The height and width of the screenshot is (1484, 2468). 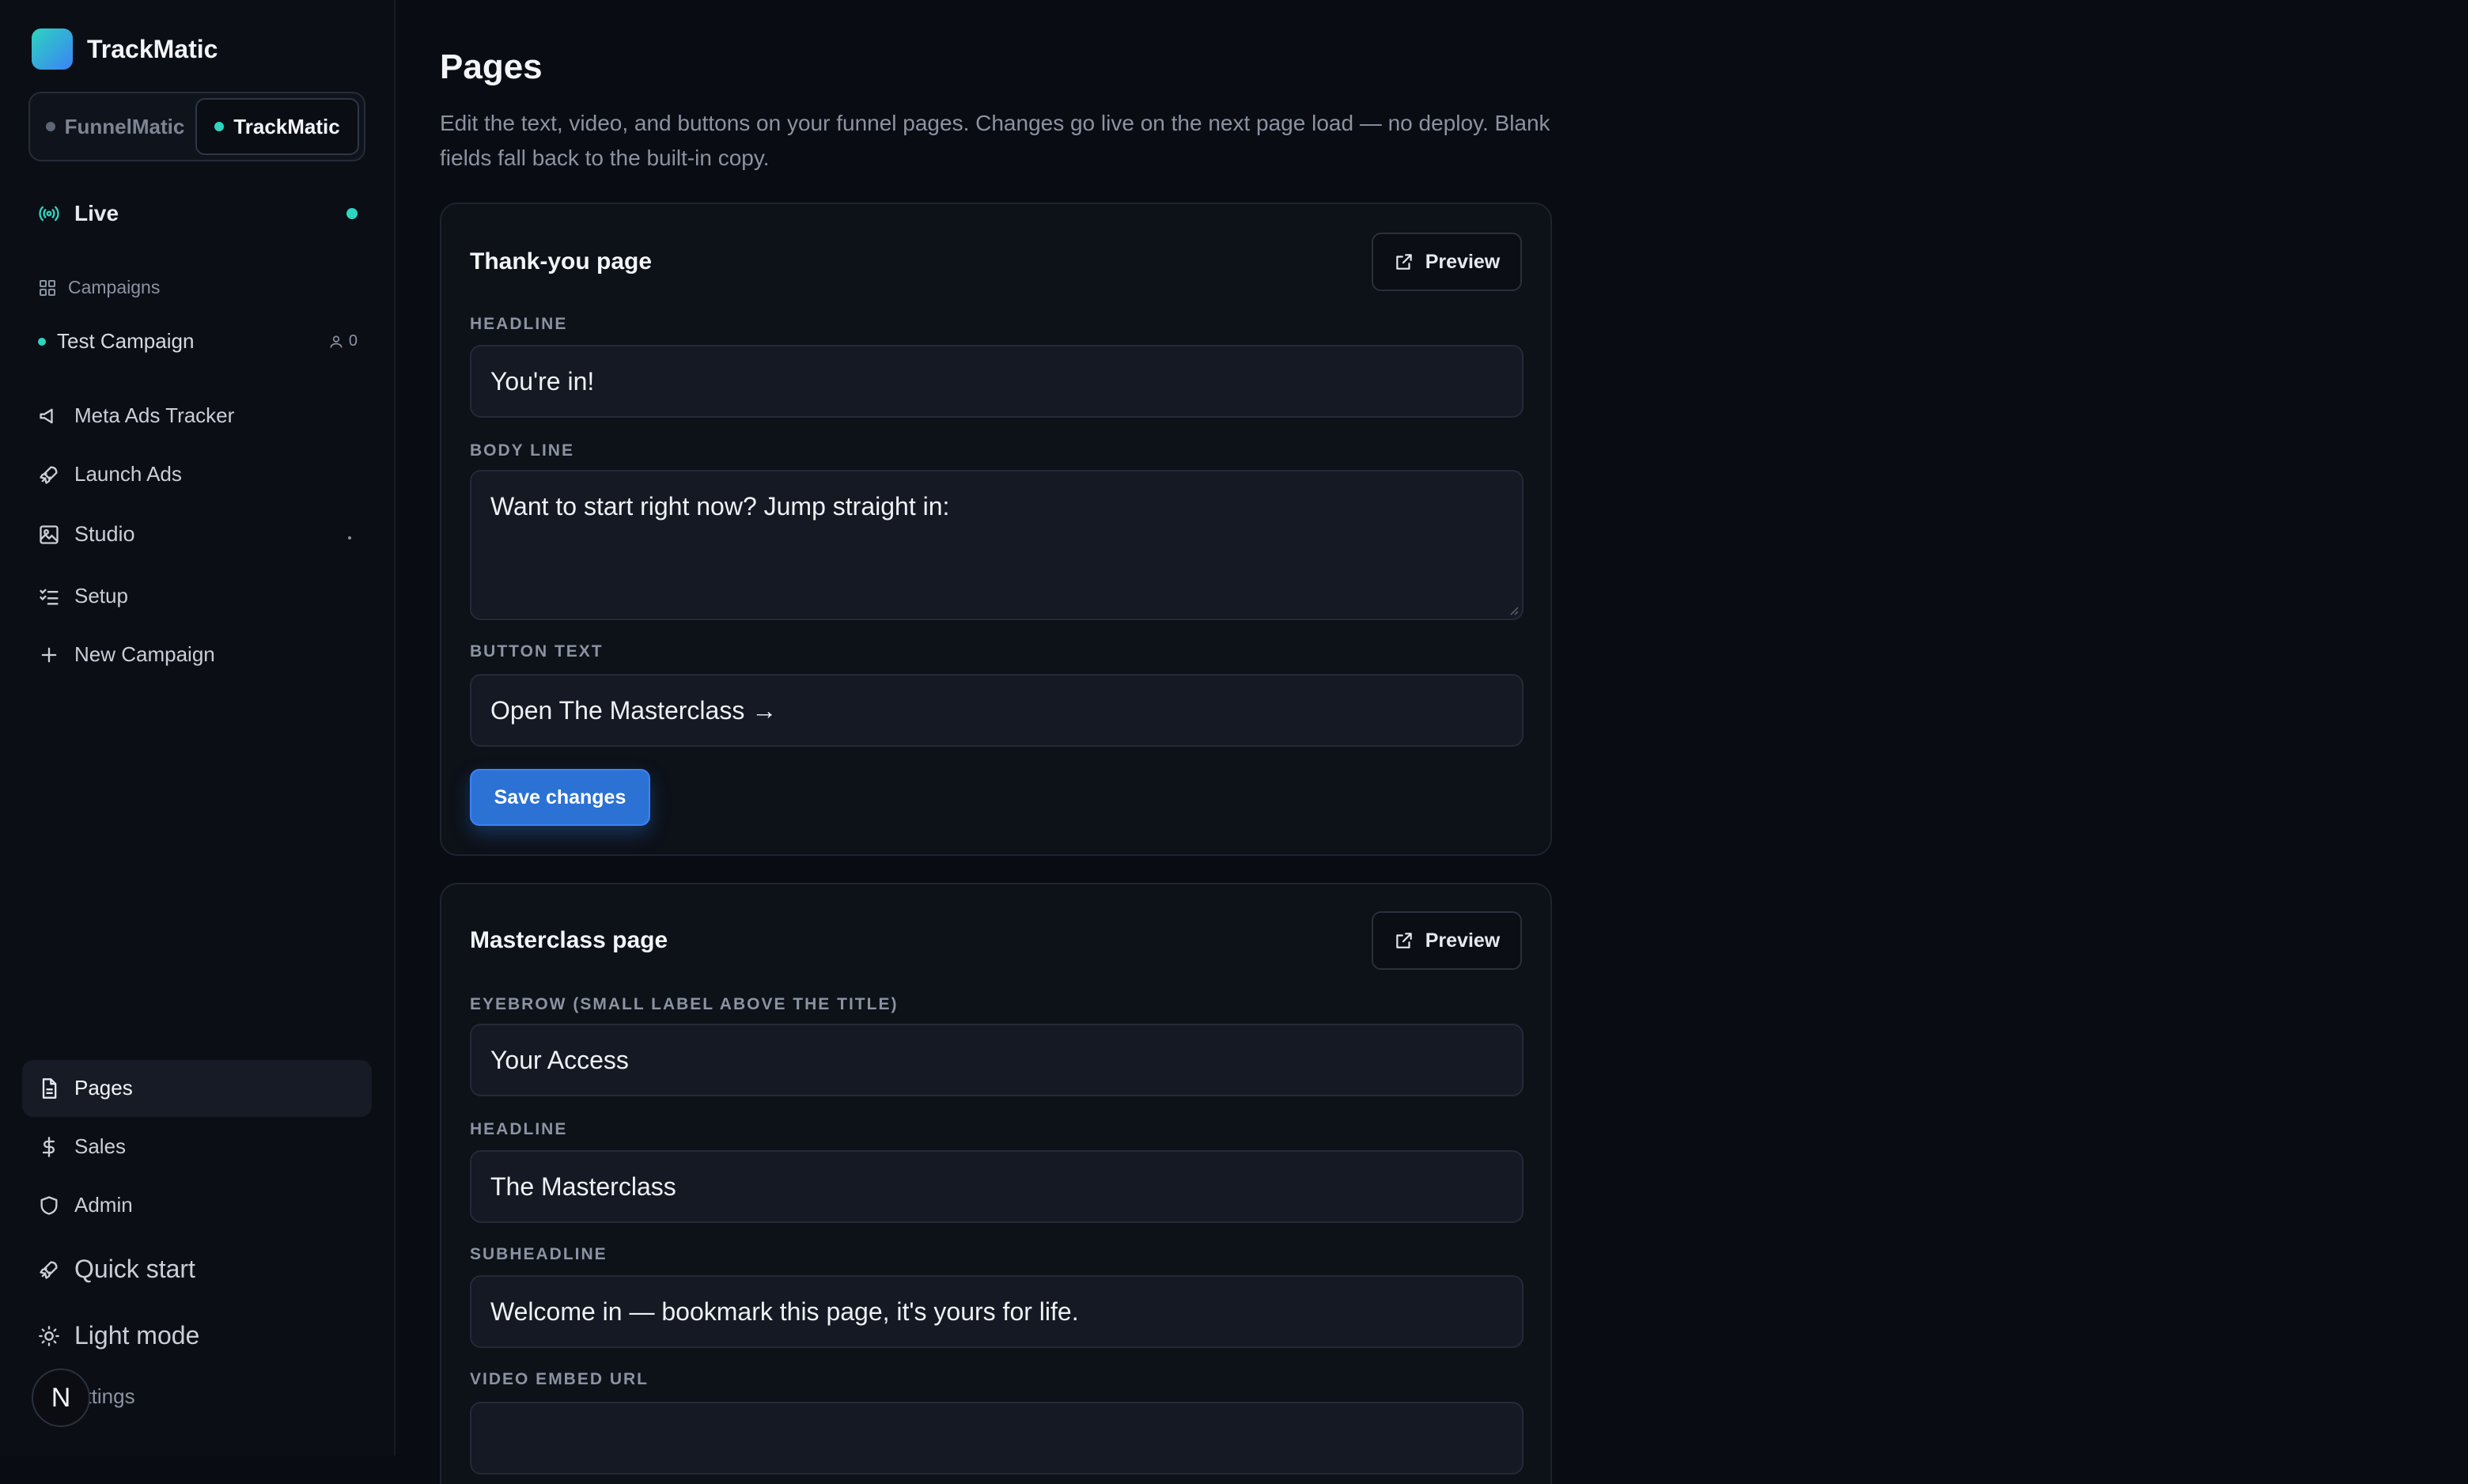 I want to click on switch-funnelmatic: FunnelMatic, so click(x=115, y=126).